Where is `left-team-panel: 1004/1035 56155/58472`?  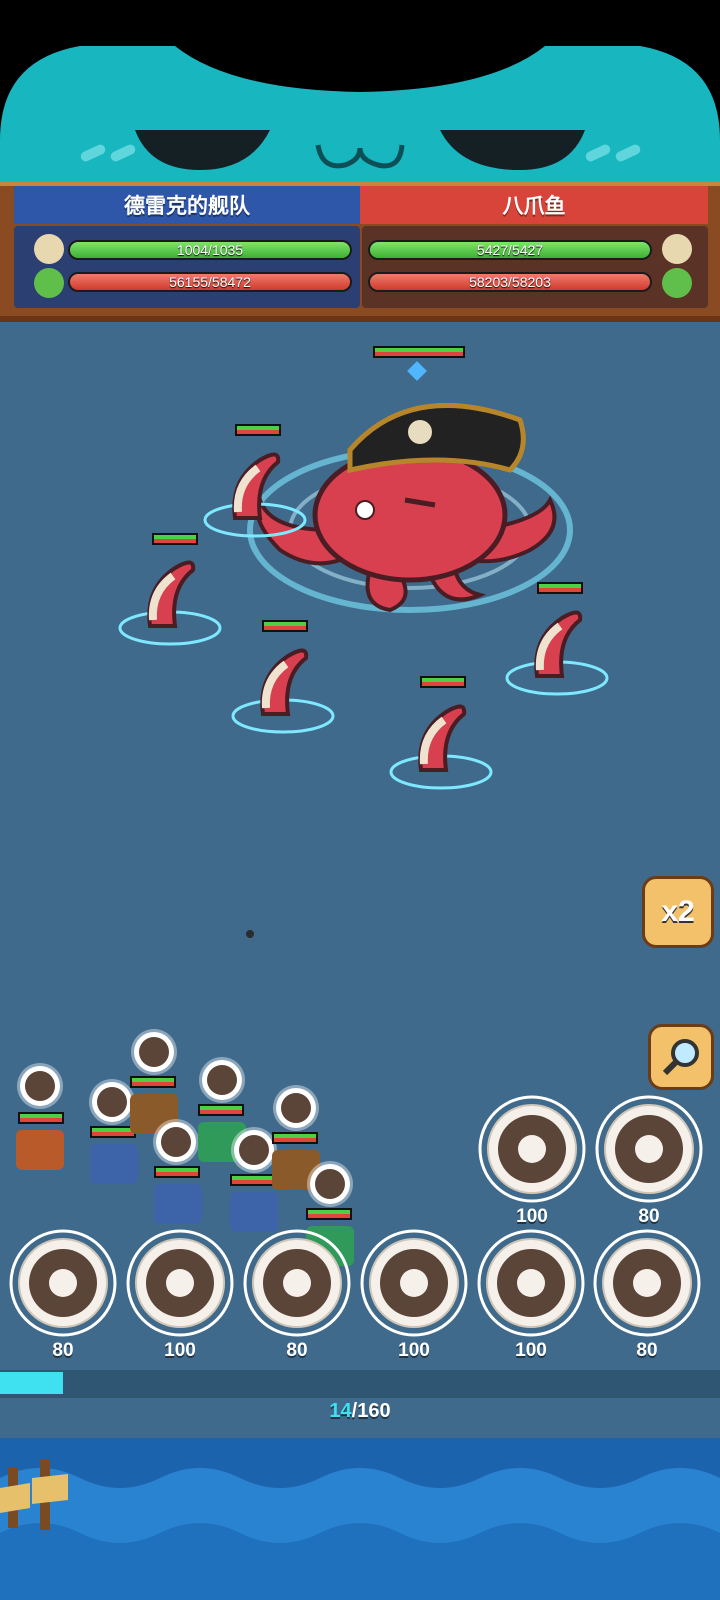 left-team-panel: 1004/1035 56155/58472 is located at coordinates (187, 267).